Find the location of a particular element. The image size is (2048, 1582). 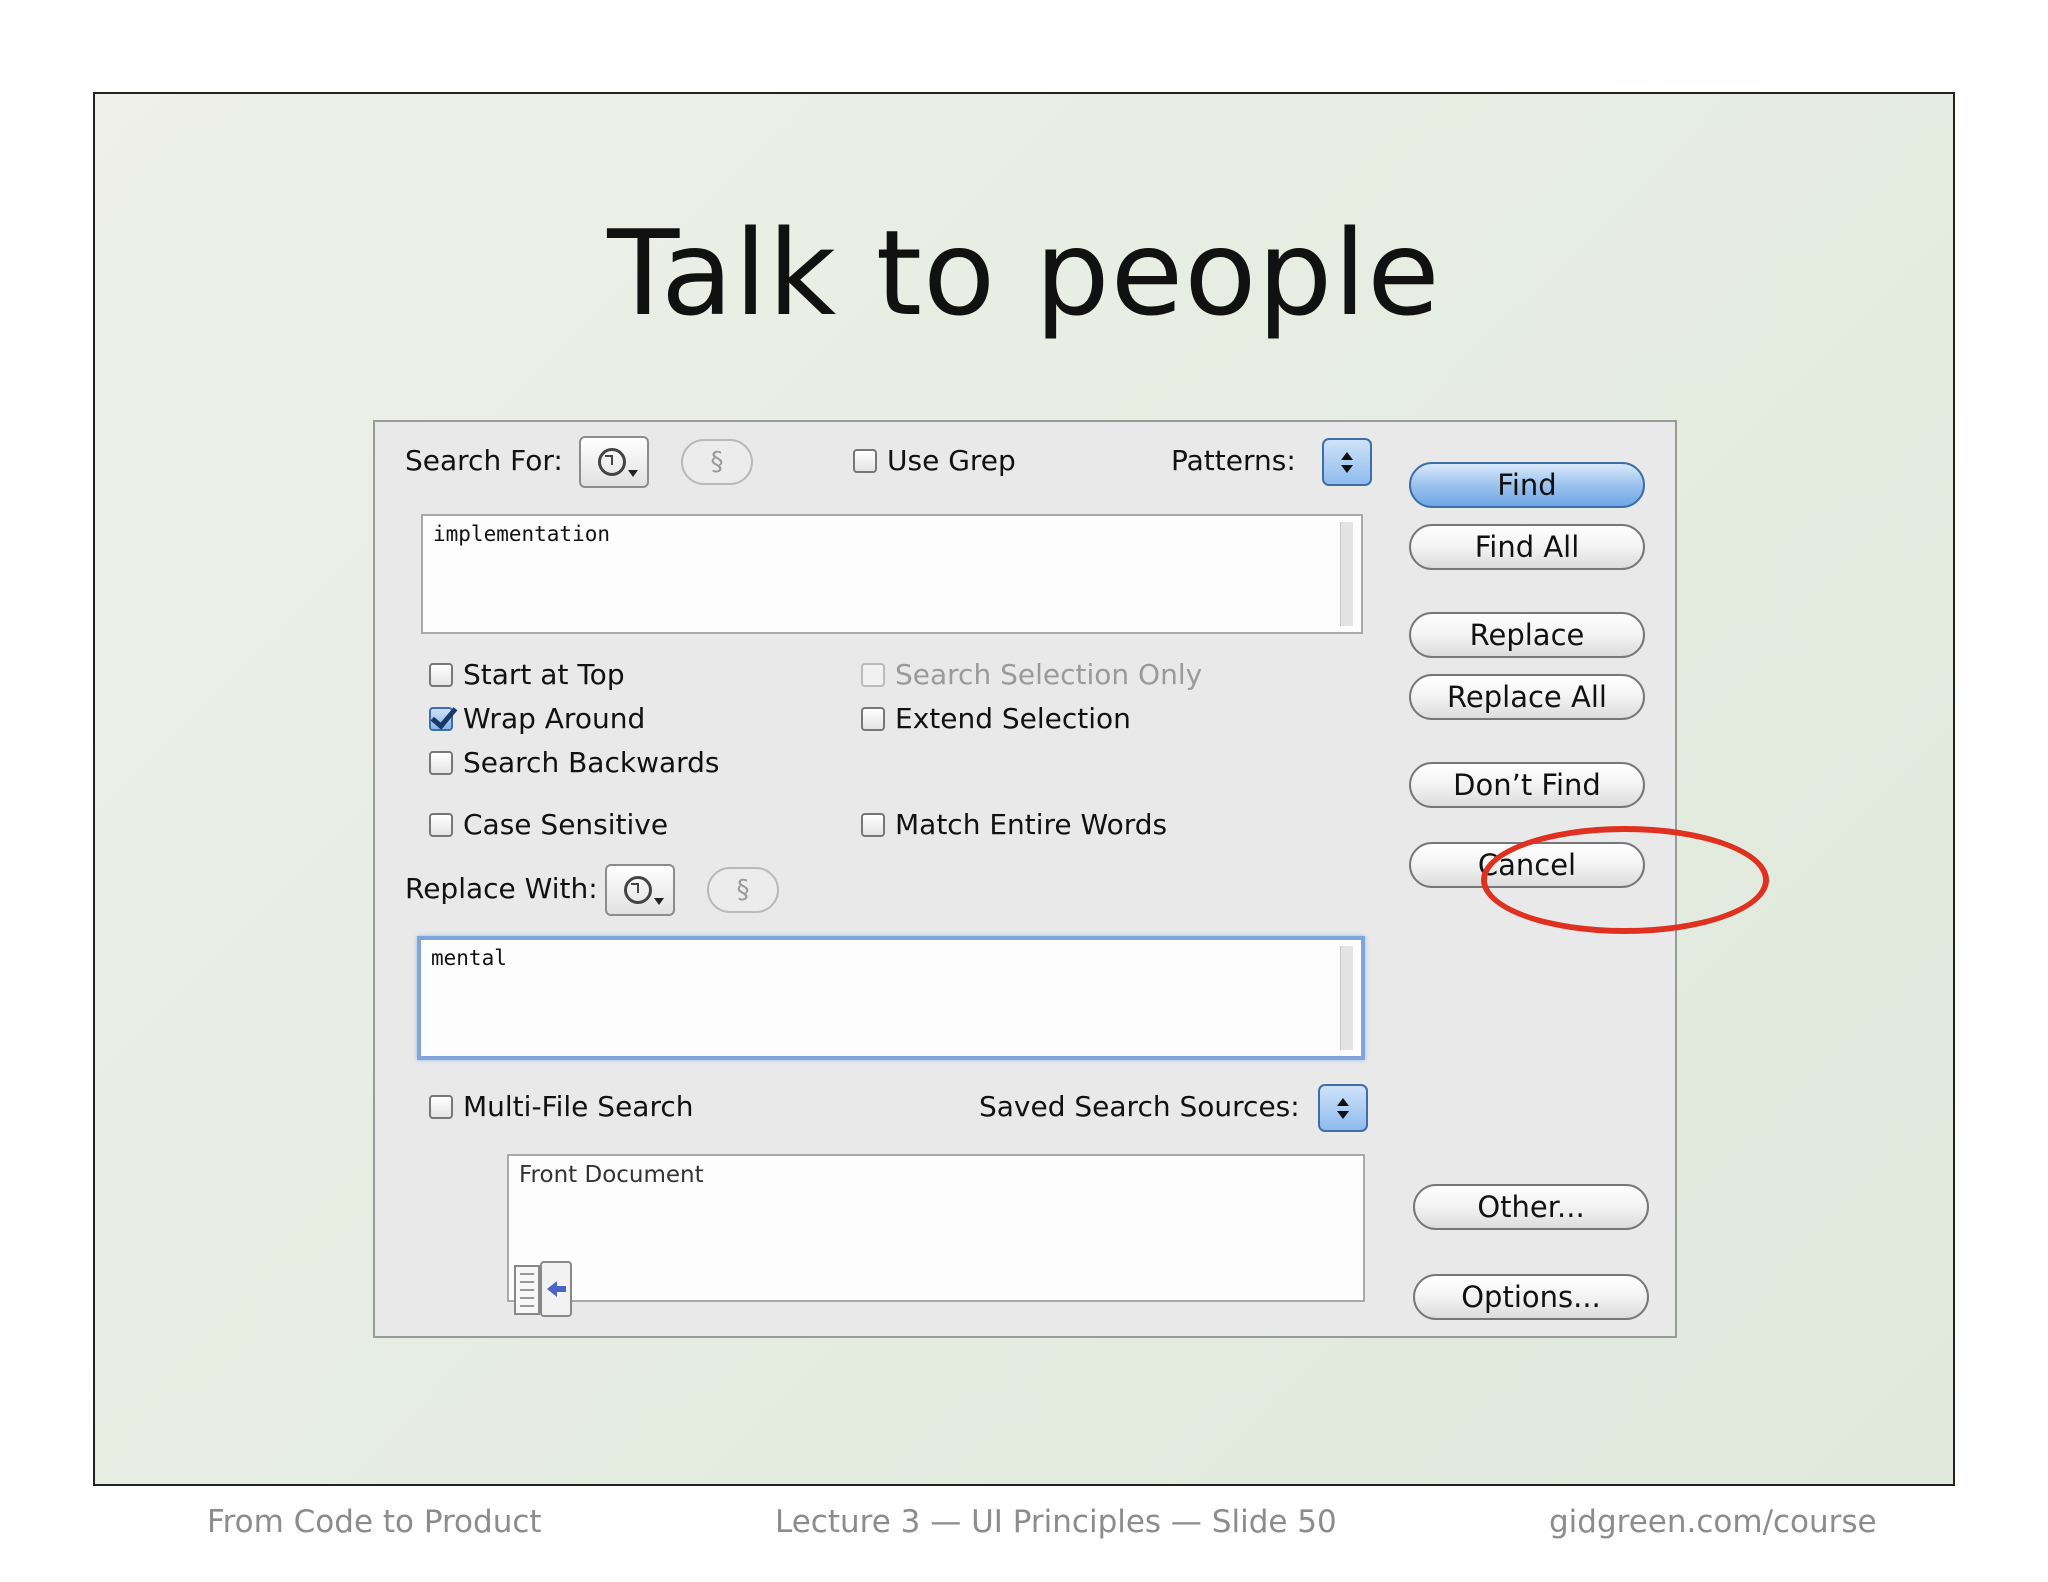

saved-sources-stepper is located at coordinates (1343, 1108).